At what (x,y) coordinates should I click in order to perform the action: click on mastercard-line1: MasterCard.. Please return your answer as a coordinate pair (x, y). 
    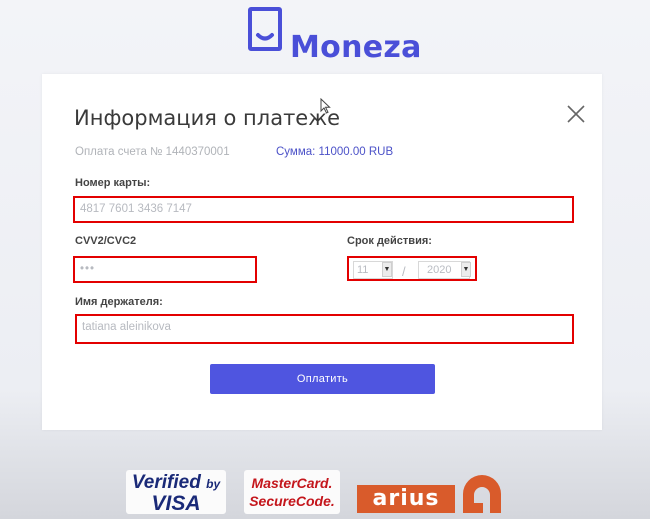
    Looking at the image, I should click on (292, 483).